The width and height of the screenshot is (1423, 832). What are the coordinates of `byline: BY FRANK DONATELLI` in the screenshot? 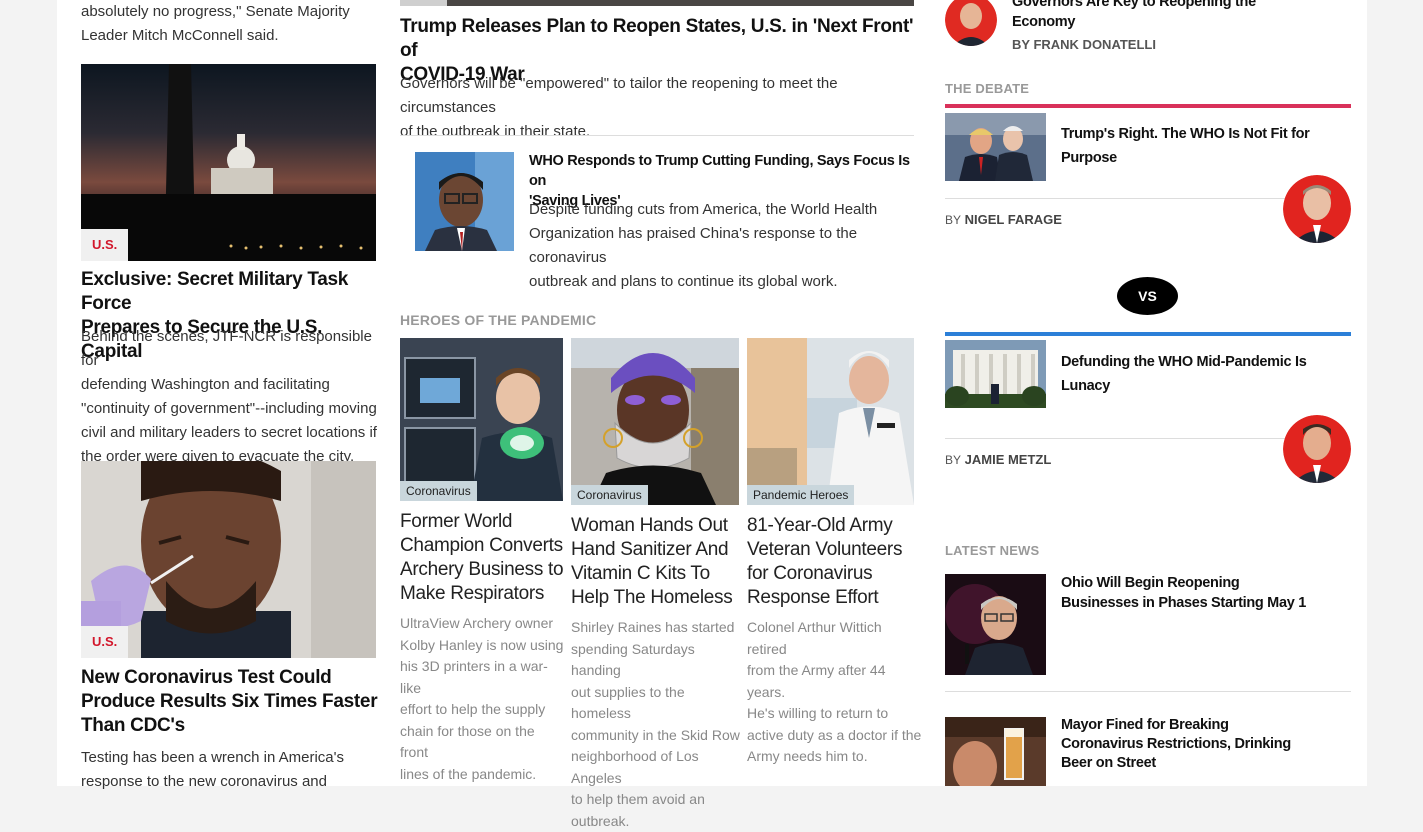 It's located at (1084, 44).